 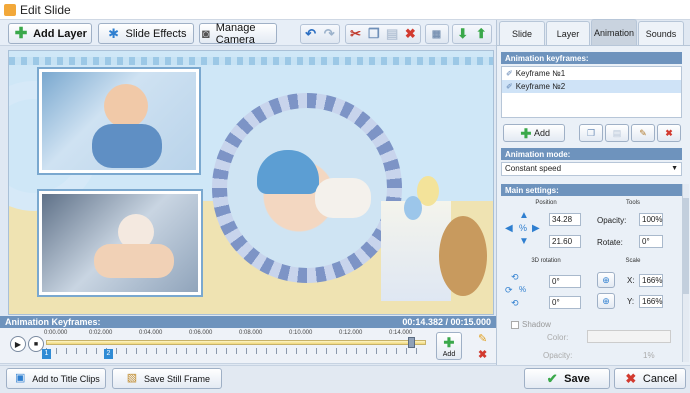 What do you see at coordinates (650, 378) in the screenshot?
I see `cancel-button: ✖ Cancel` at bounding box center [650, 378].